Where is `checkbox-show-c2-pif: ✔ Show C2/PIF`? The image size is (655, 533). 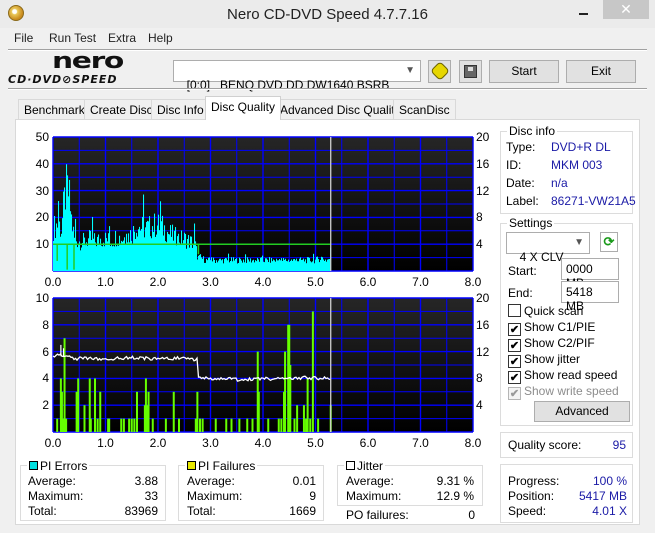 checkbox-show-c2-pif: ✔ Show C2/PIF is located at coordinates (551, 344).